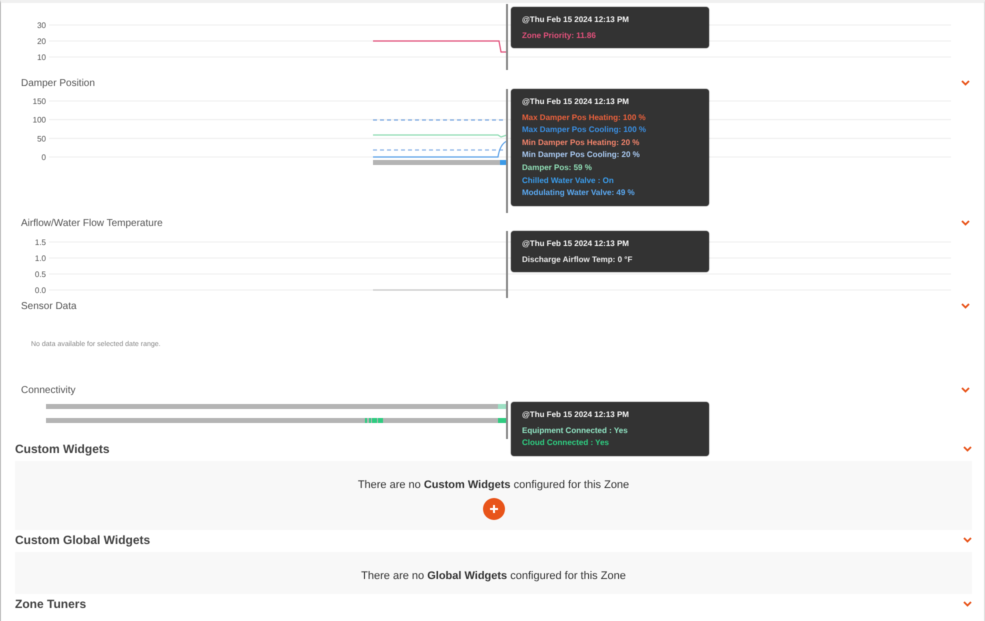 This screenshot has width=985, height=621. I want to click on tooltip-value: Equipment Connected : Yes, so click(575, 430).